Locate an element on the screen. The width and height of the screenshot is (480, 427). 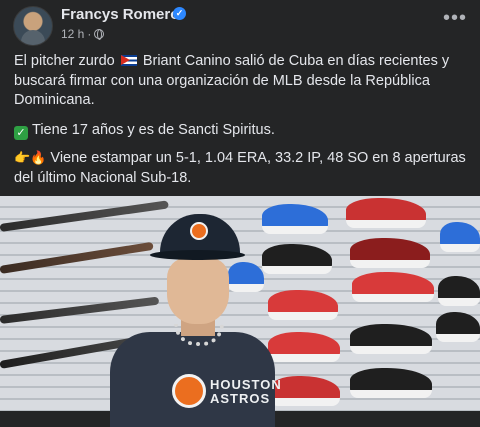
post-meta: 12 h · is located at coordinates (83, 34).